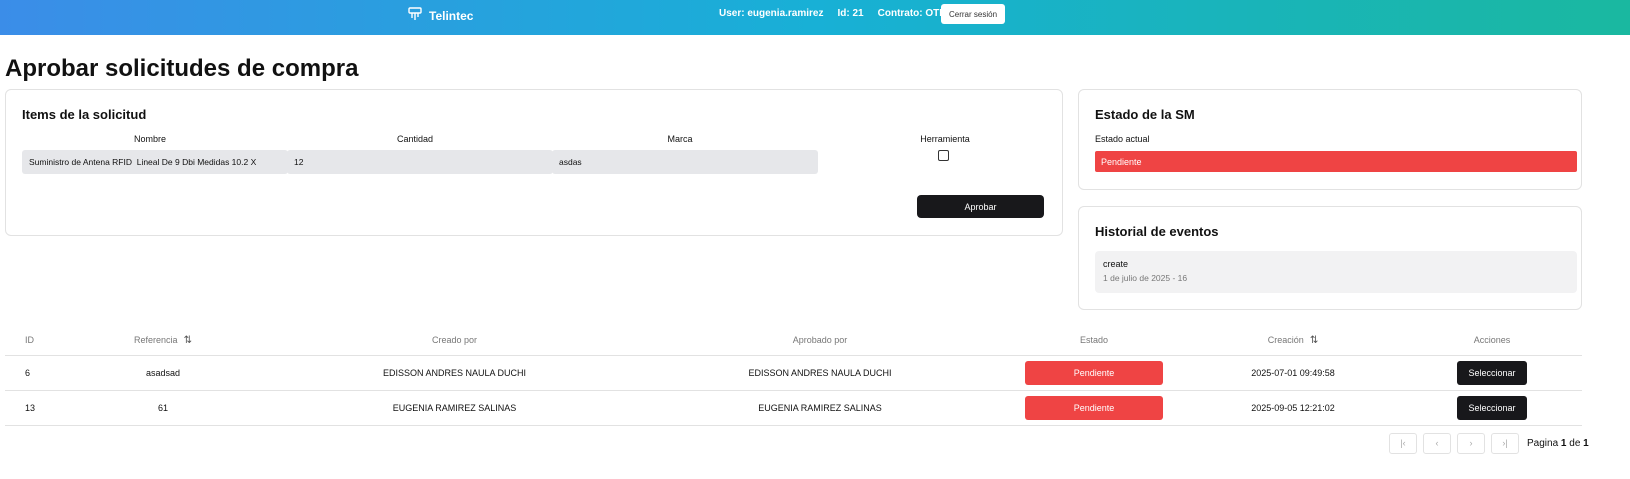  Describe the element at coordinates (454, 341) in the screenshot. I see `col-creado: Creado por` at that location.